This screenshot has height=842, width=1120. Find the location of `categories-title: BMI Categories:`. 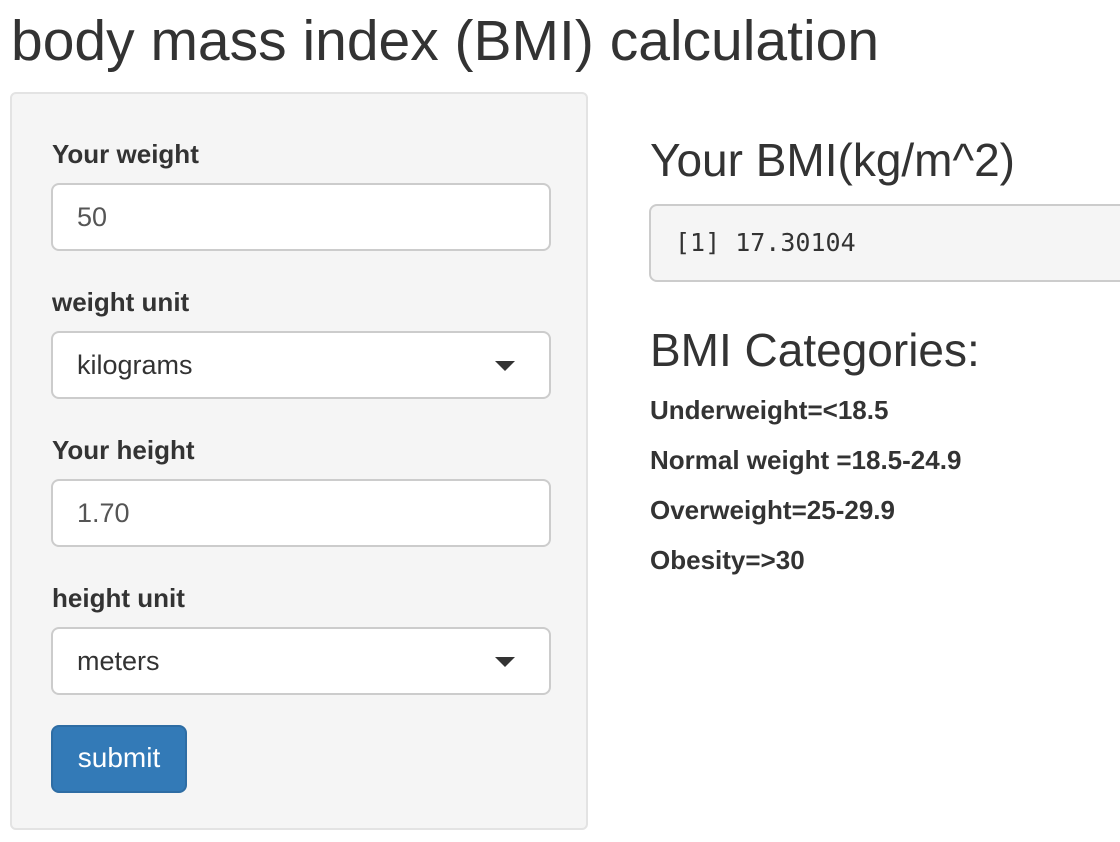

categories-title: BMI Categories: is located at coordinates (815, 350).